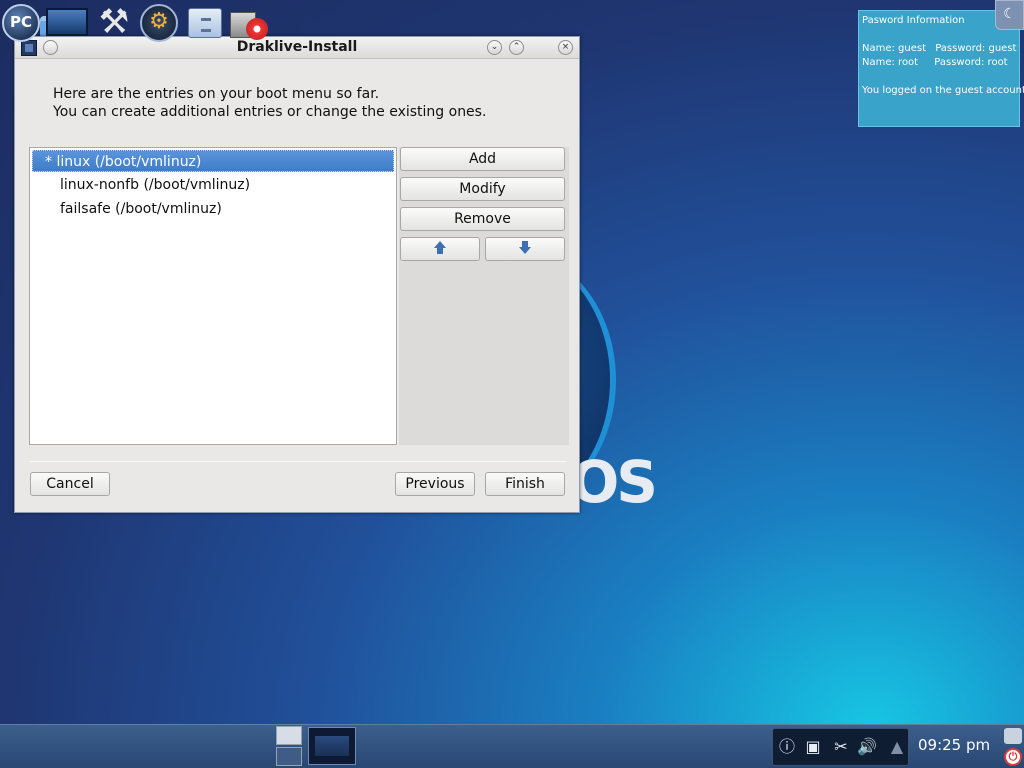 This screenshot has height=768, width=1024. Describe the element at coordinates (1009, 15) in the screenshot. I see `desktop-toolbox-moon-icon: ☾` at that location.